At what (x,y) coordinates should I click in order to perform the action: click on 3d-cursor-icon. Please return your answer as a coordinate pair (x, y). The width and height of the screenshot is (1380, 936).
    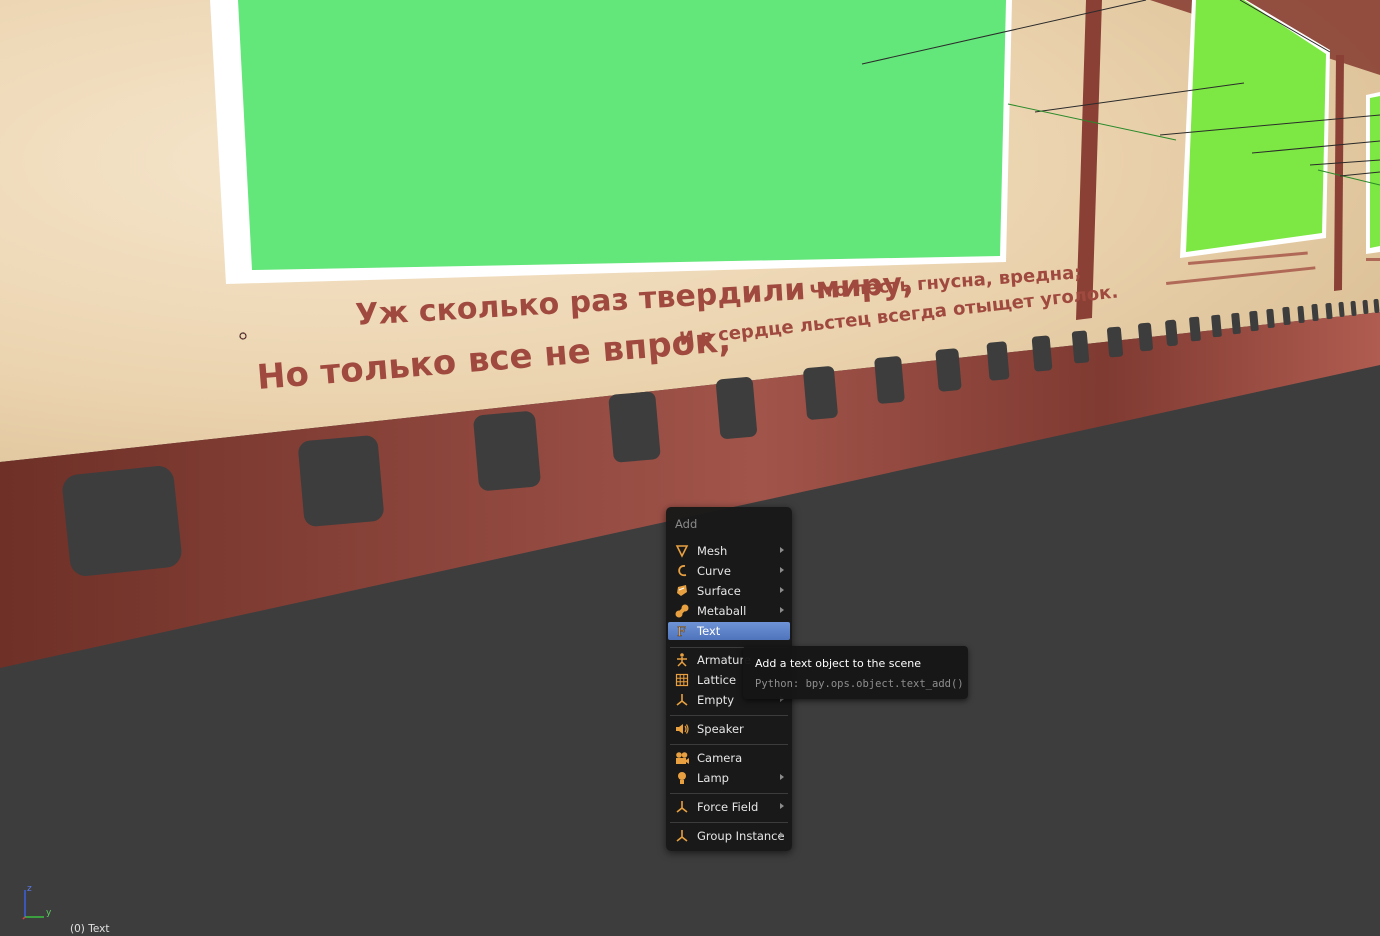
    Looking at the image, I should click on (243, 336).